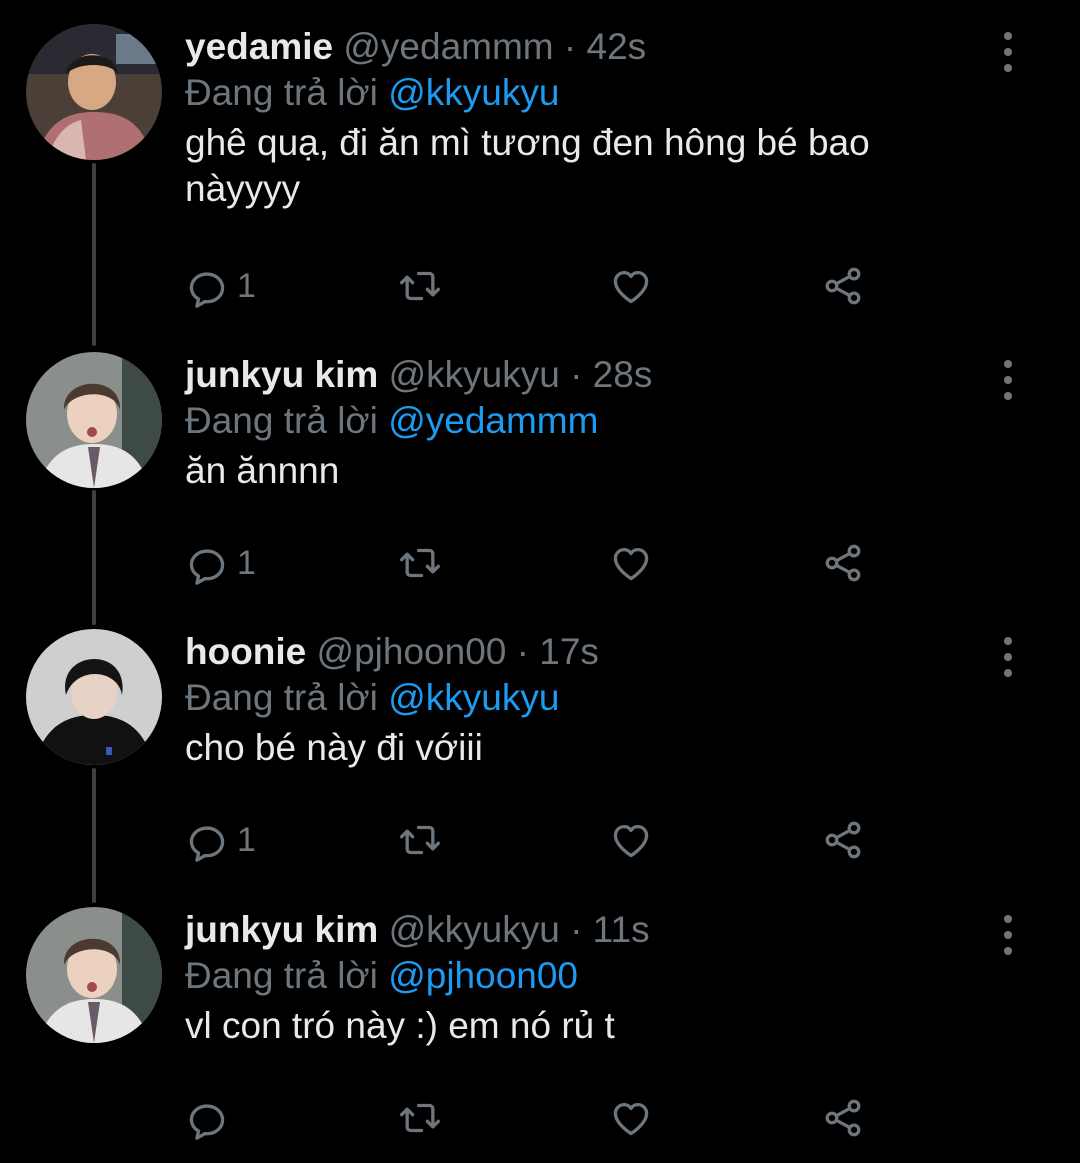  Describe the element at coordinates (535, 1118) in the screenshot. I see `action-bar` at that location.